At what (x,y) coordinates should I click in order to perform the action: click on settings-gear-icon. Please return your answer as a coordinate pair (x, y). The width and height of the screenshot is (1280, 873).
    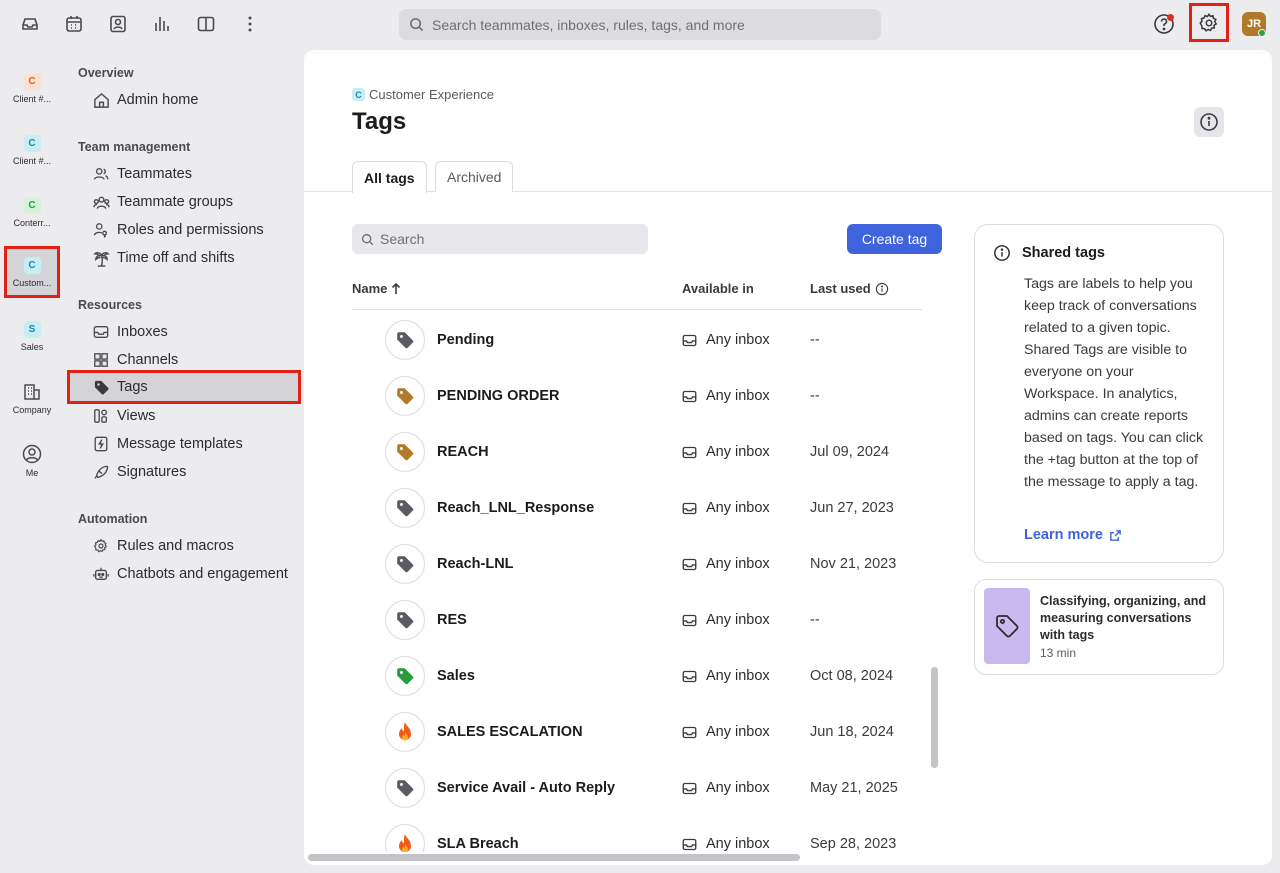
    Looking at the image, I should click on (1209, 22).